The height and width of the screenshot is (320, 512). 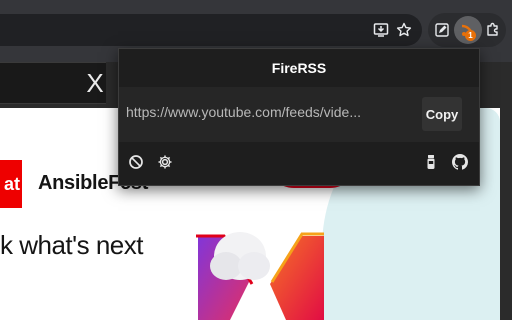 I want to click on extension-badge: 1, so click(x=470, y=35).